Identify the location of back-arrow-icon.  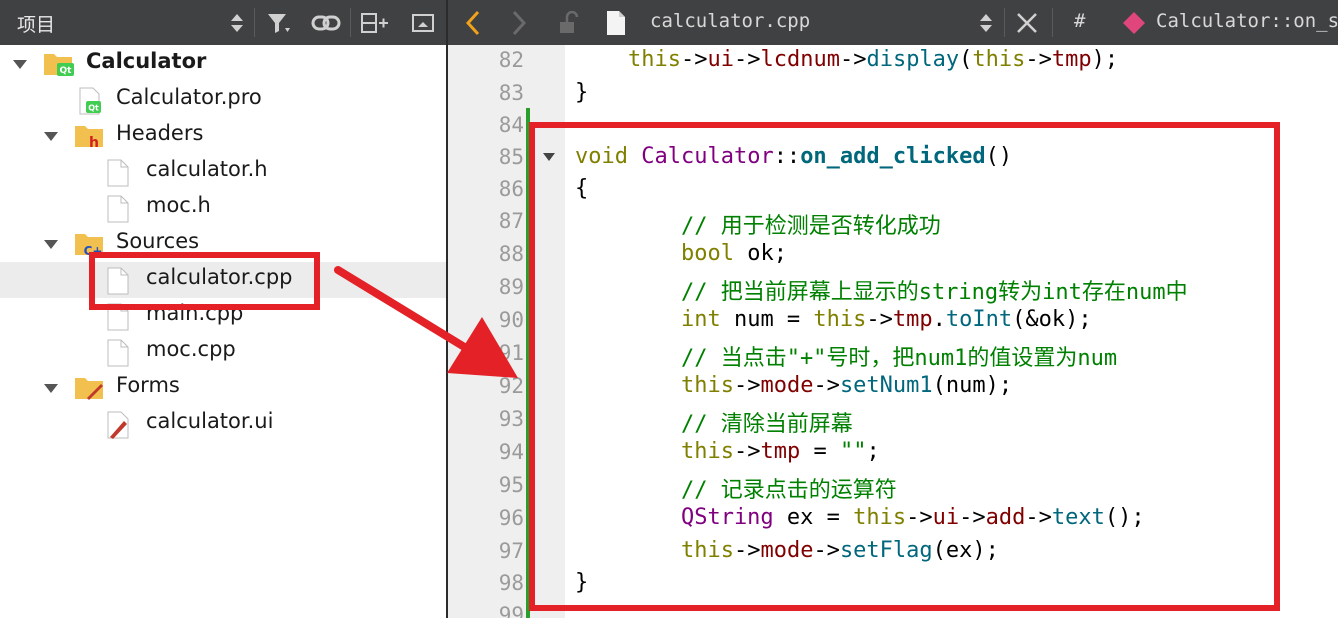
(473, 22).